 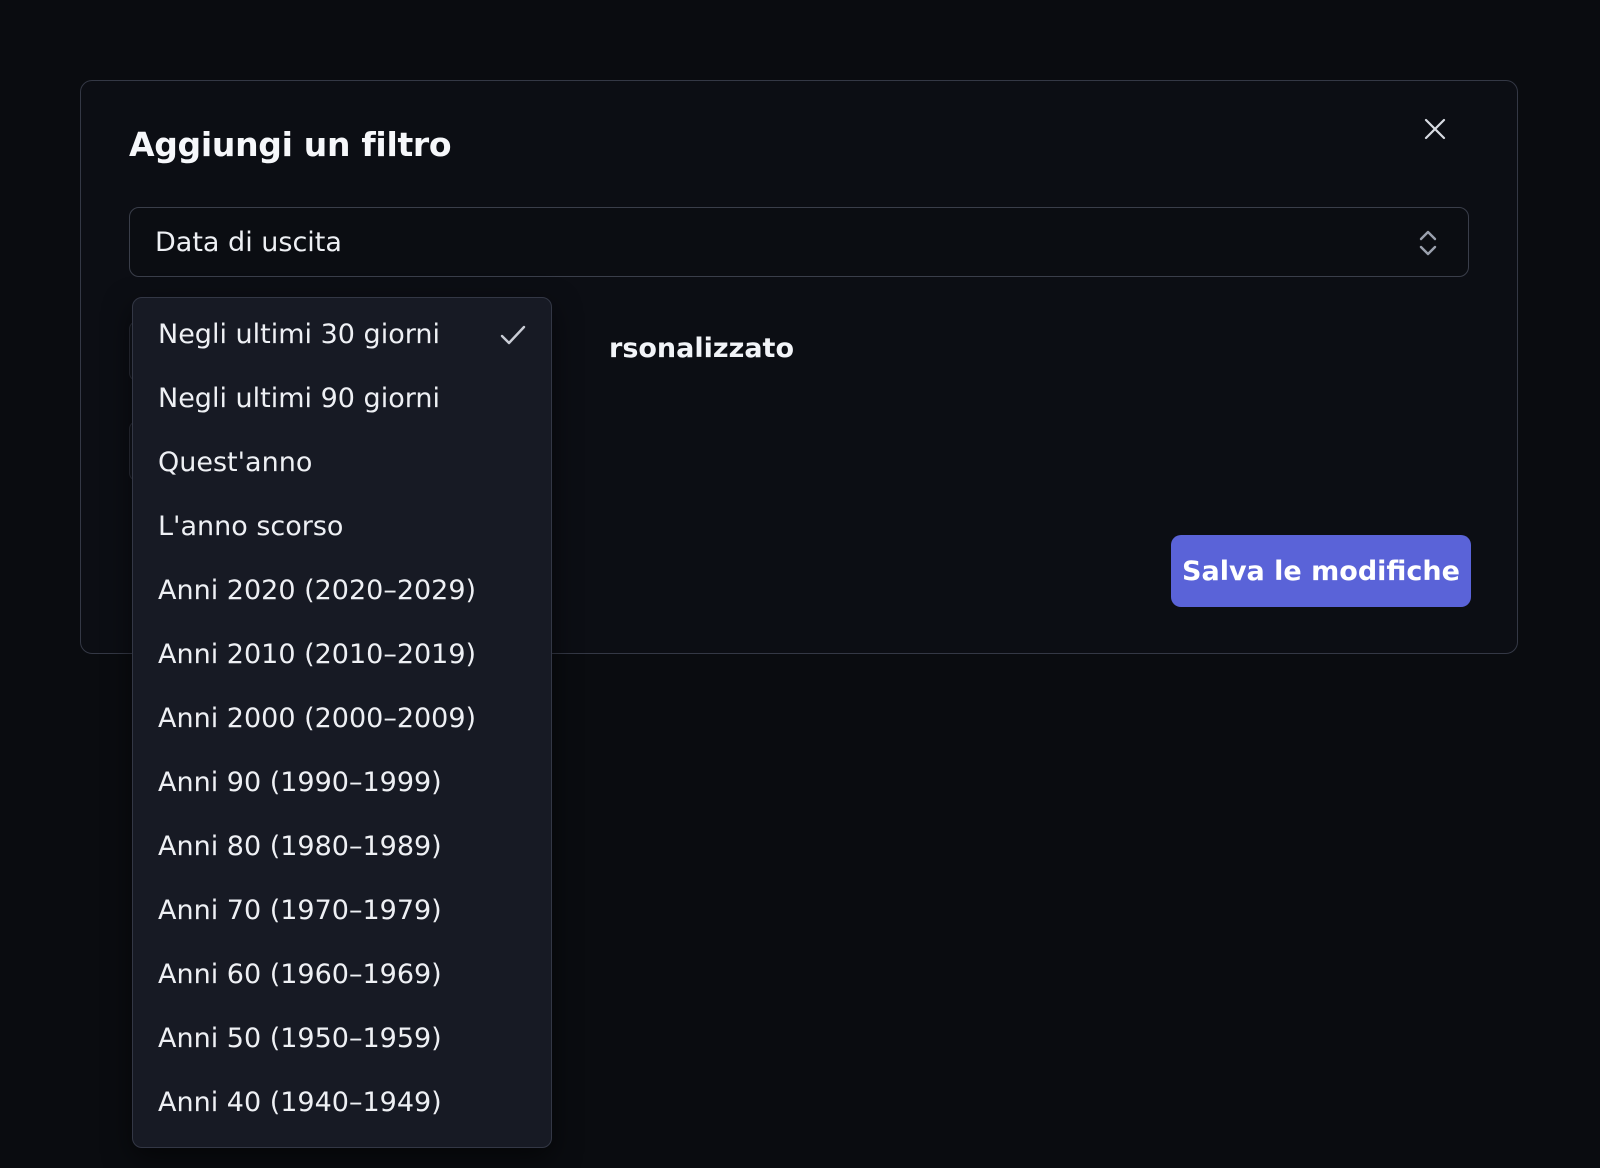 What do you see at coordinates (342, 463) in the screenshot?
I see `dropdown-option: Quest'anno` at bounding box center [342, 463].